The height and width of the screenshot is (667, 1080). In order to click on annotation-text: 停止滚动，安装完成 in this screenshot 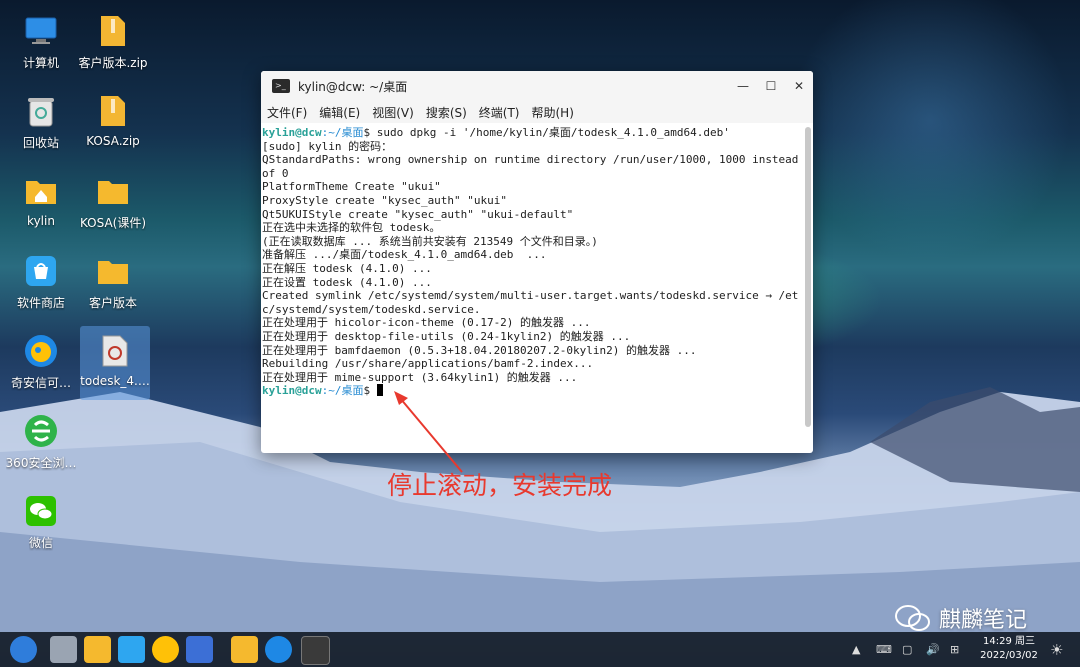, I will do `click(500, 485)`.